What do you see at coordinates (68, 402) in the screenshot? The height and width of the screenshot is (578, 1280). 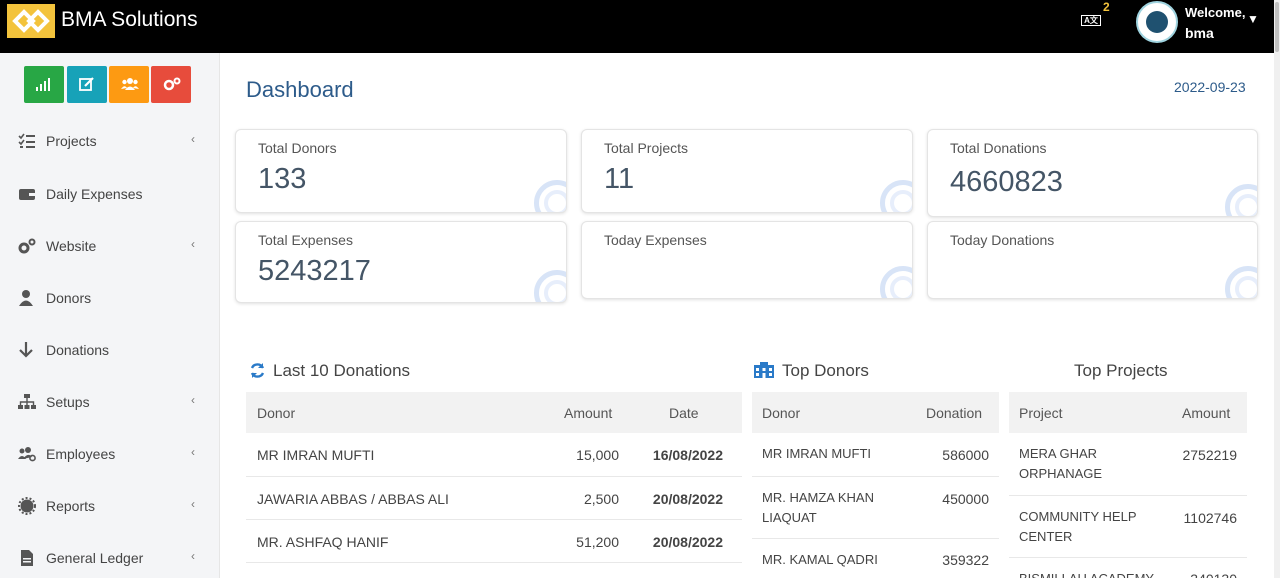 I see `sidebar-item-label: Setups` at bounding box center [68, 402].